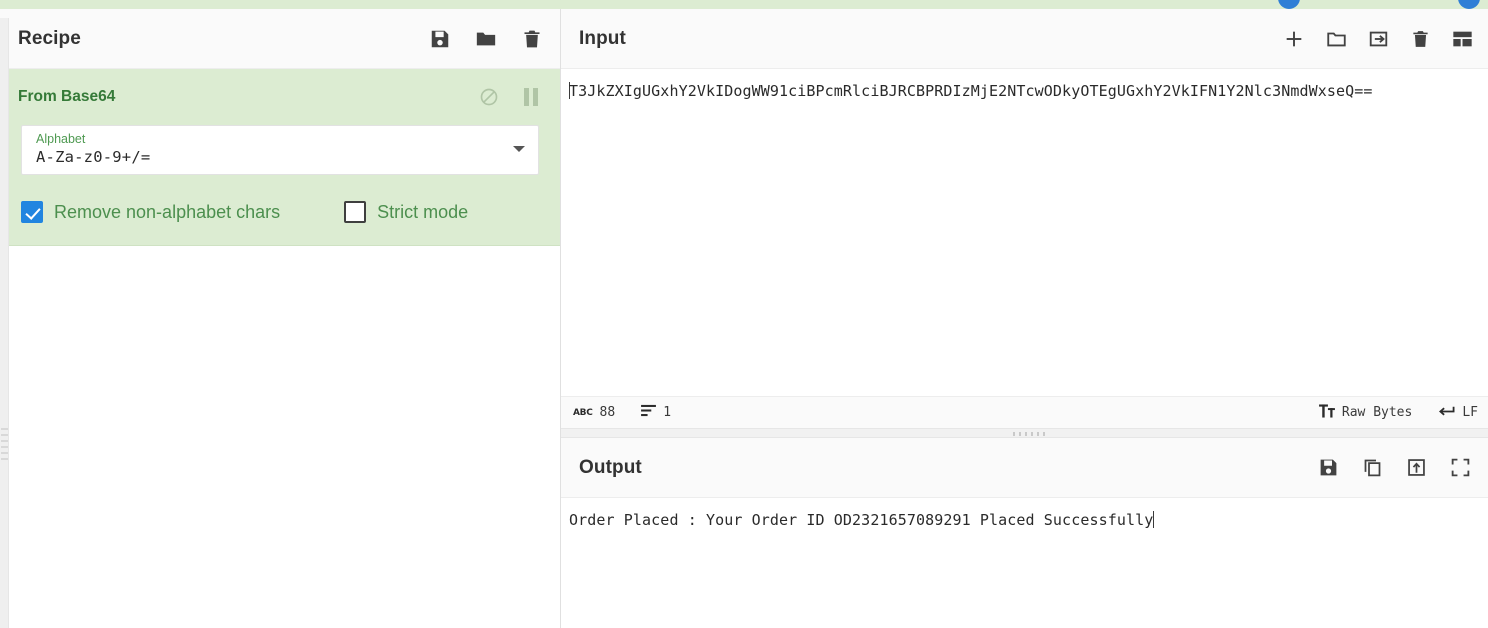  What do you see at coordinates (355, 212) in the screenshot?
I see `checkbox-box-unchecked` at bounding box center [355, 212].